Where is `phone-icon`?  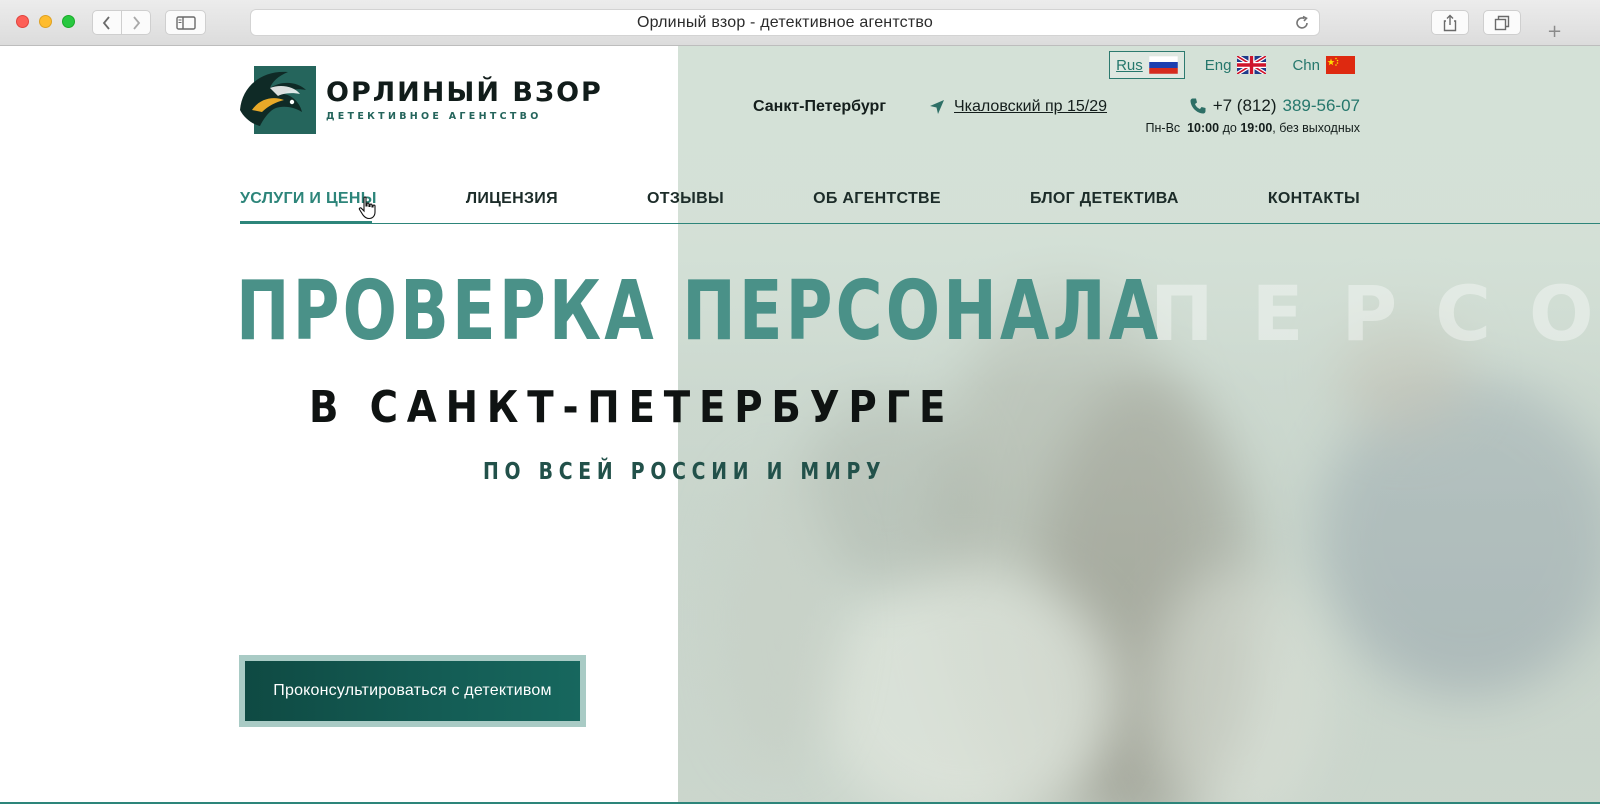 phone-icon is located at coordinates (1198, 106).